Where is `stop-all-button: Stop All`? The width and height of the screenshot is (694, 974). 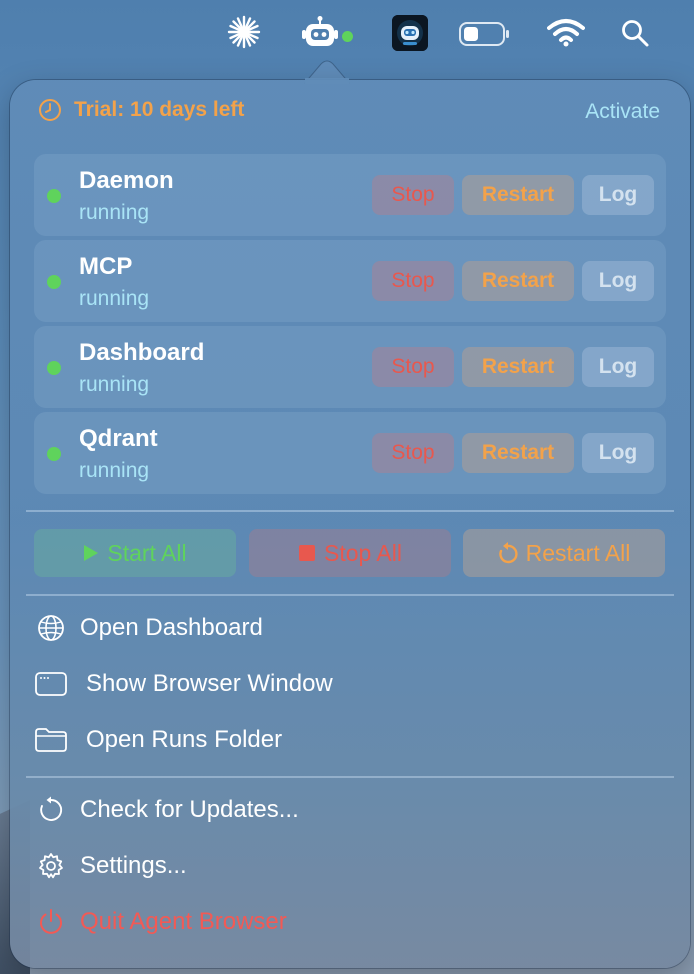
stop-all-button: Stop All is located at coordinates (350, 553).